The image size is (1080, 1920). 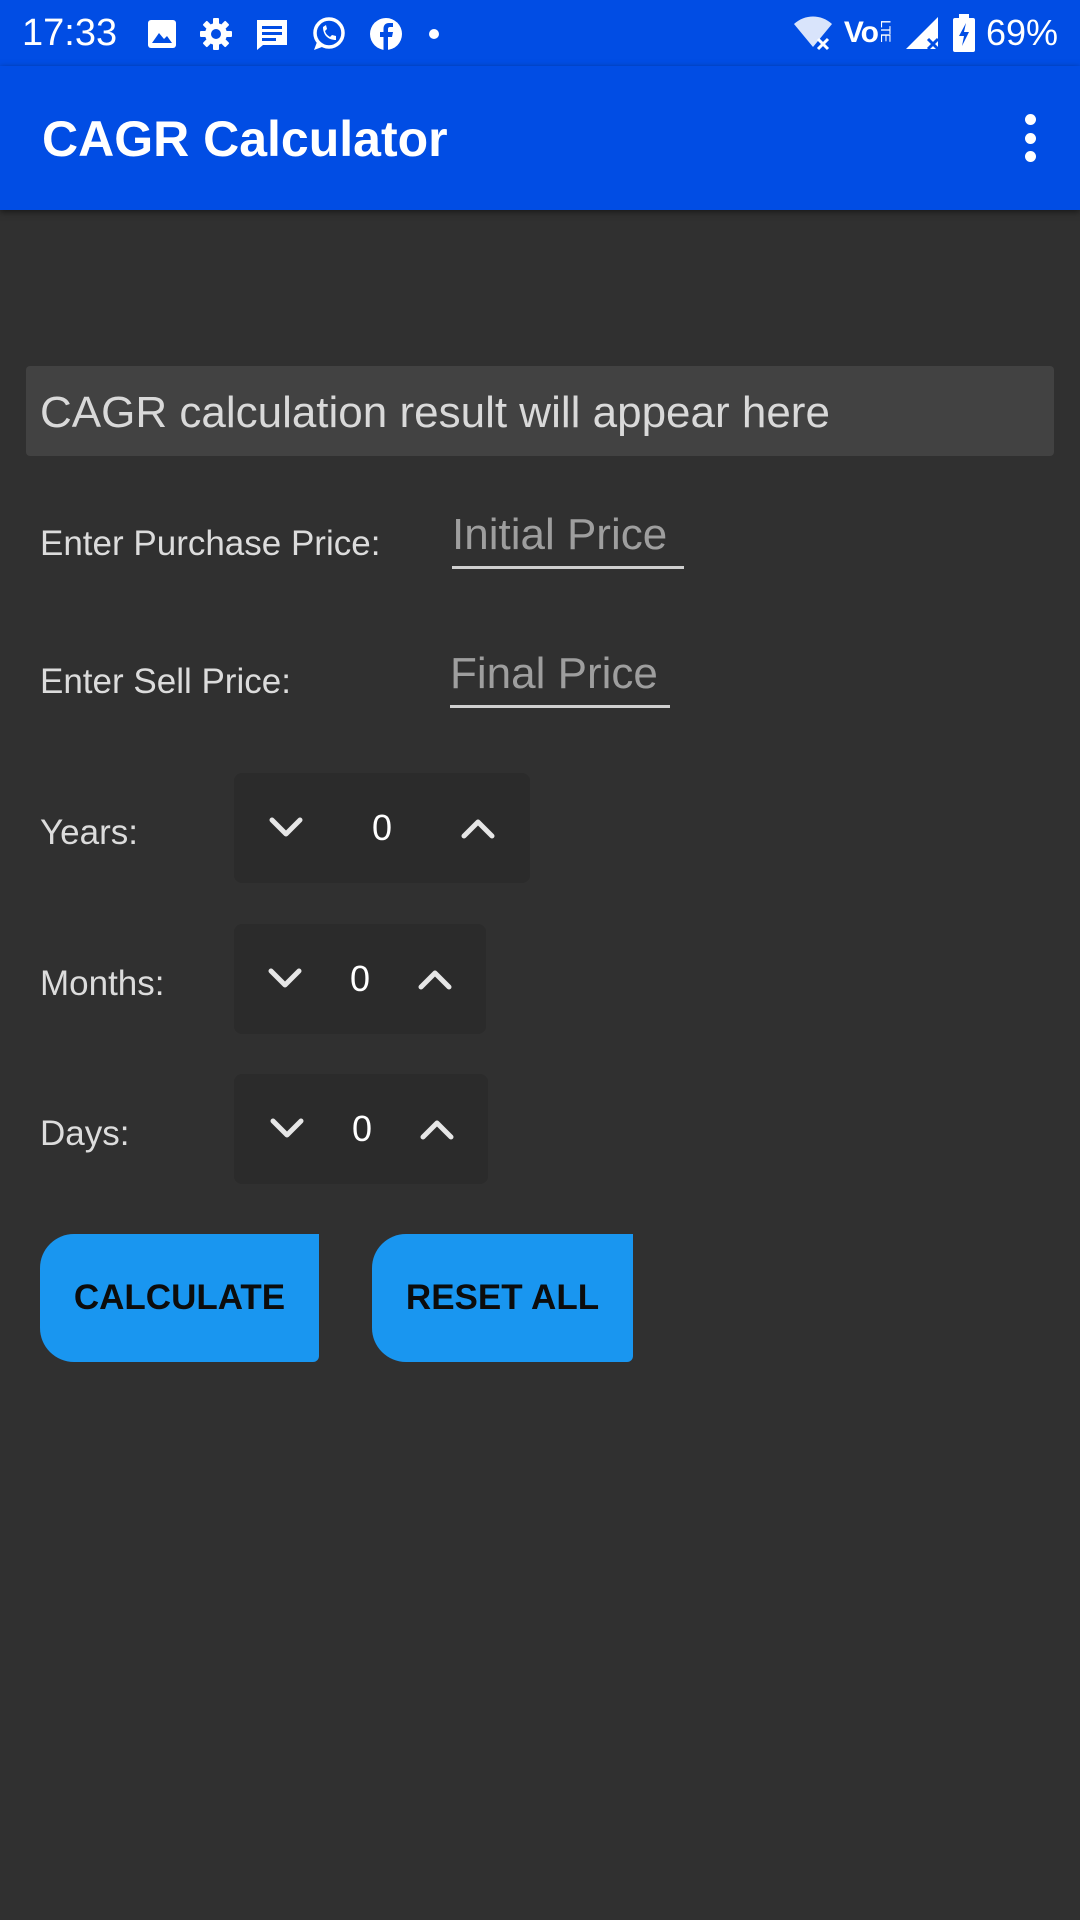 I want to click on months-value: 0, so click(x=360, y=979).